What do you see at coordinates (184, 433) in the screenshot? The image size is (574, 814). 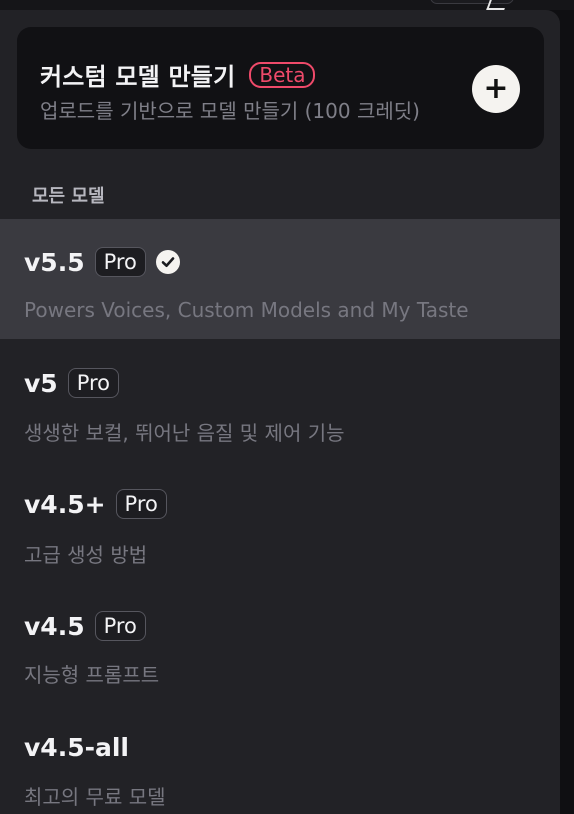 I see `model-description: 생생한 보컬, 뛰어난 음질 및 제어 기능` at bounding box center [184, 433].